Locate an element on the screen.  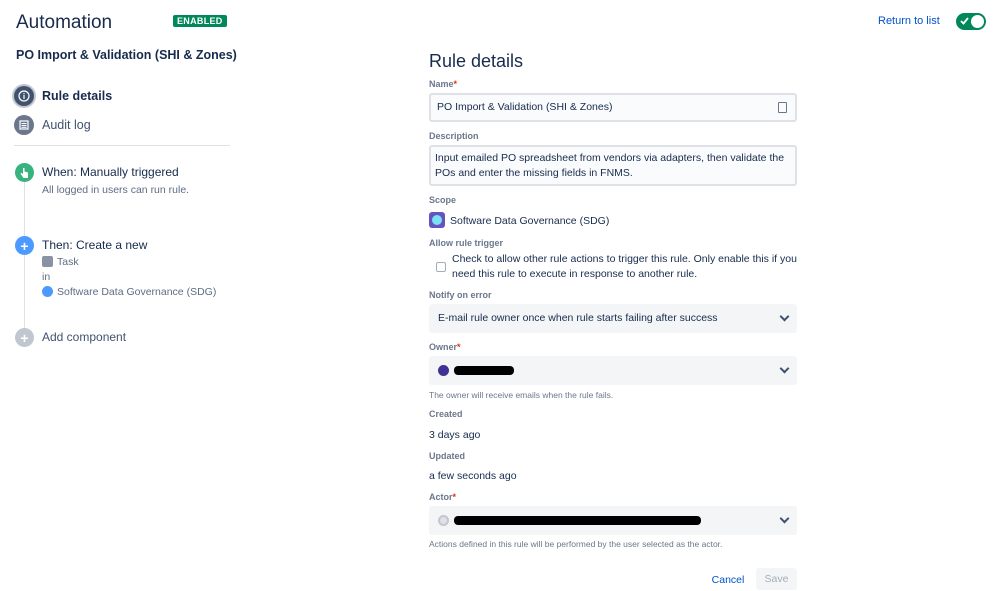
project-avatar-icon is located at coordinates (437, 220).